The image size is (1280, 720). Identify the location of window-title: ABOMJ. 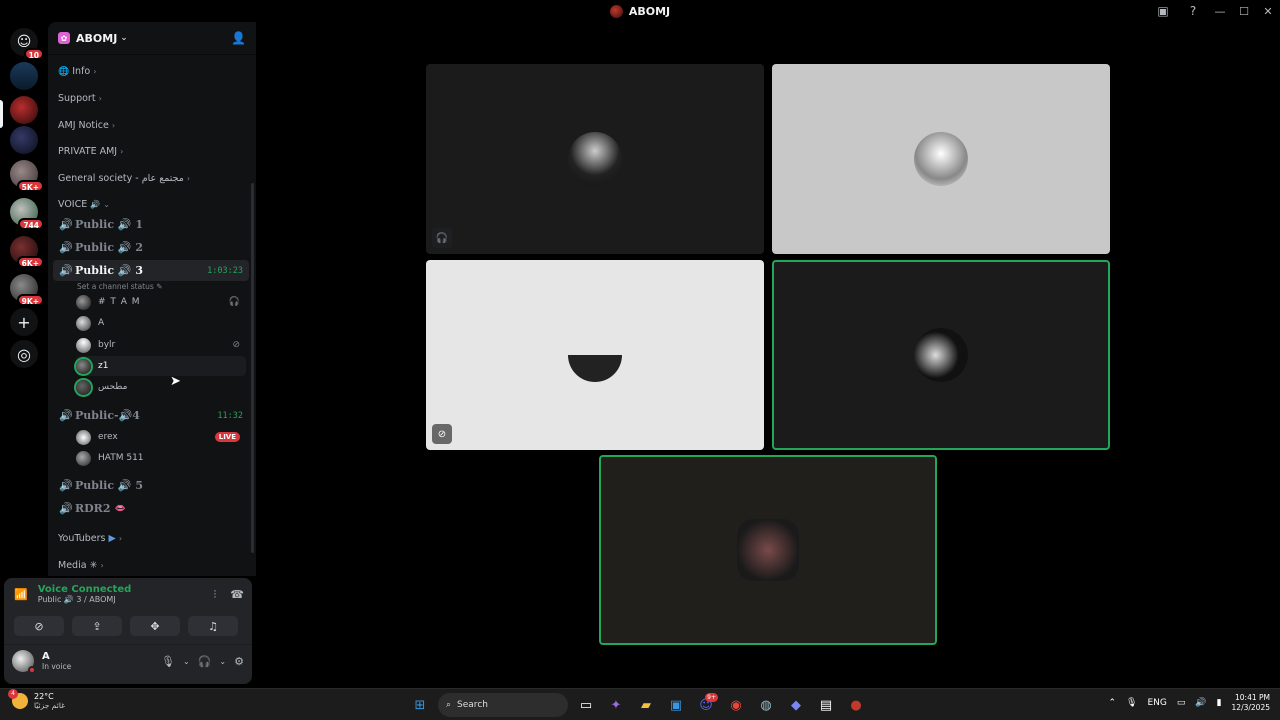
(639, 11).